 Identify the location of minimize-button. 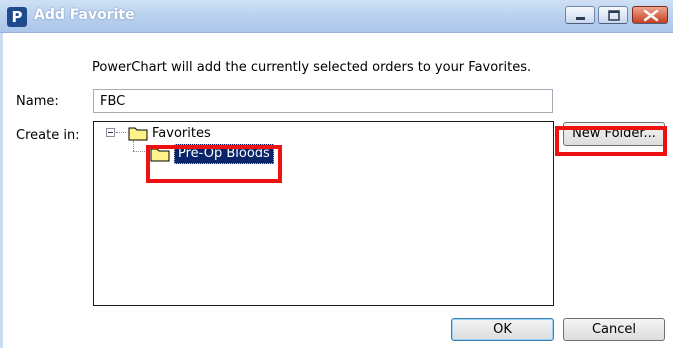
(580, 15).